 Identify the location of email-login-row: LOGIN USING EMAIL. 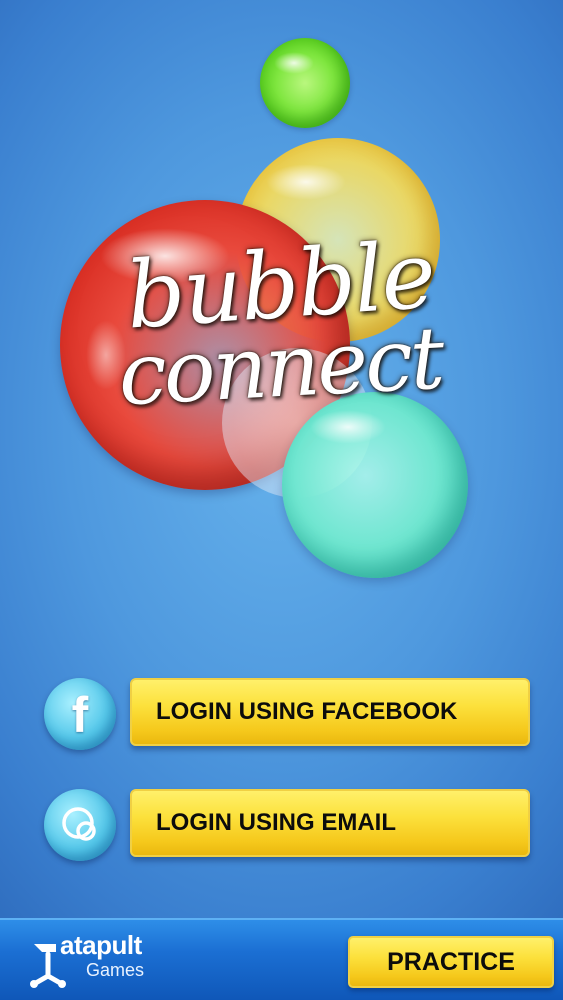
(289, 825).